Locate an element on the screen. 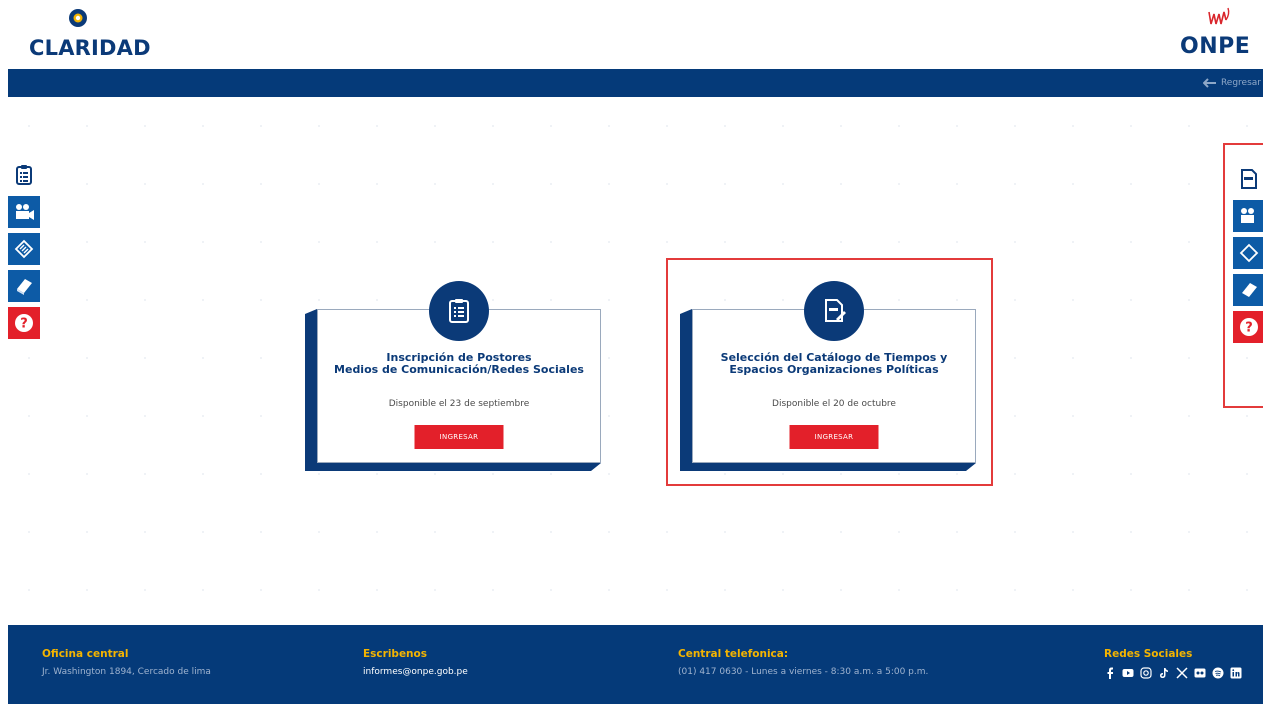 This screenshot has height=704, width=1263. clipboard-icon is located at coordinates (24, 175).